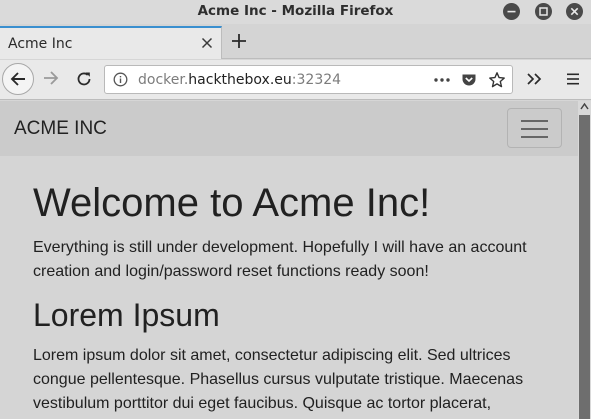 This screenshot has width=591, height=419. I want to click on close-icon, so click(574, 11).